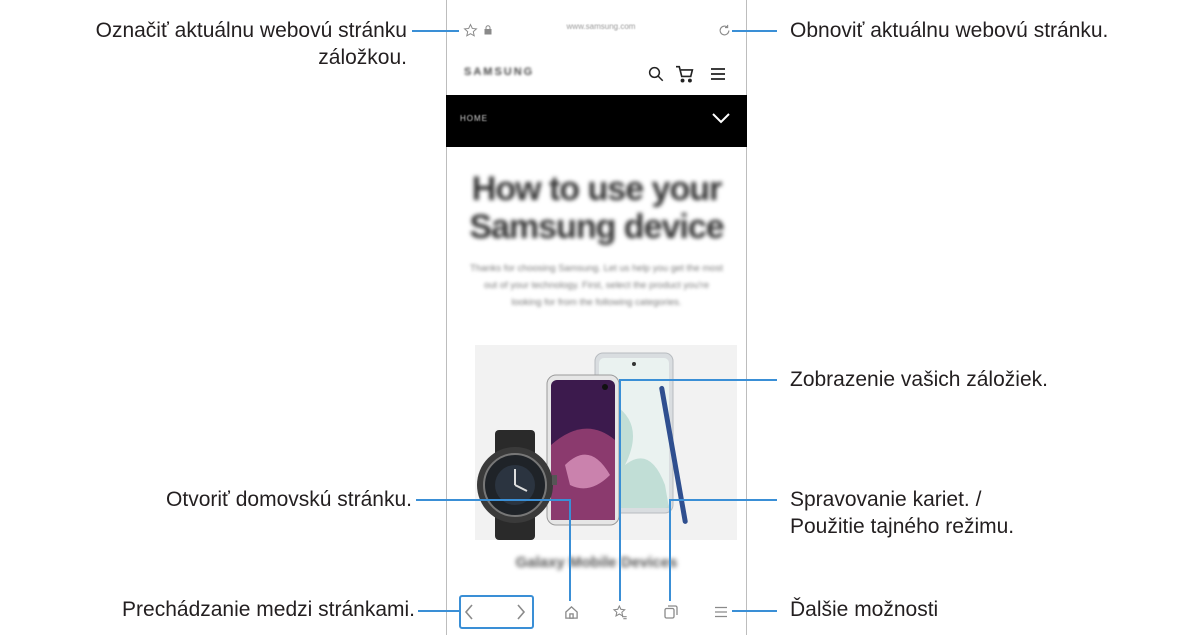 The width and height of the screenshot is (1196, 635). I want to click on more-options-icon, so click(721, 612).